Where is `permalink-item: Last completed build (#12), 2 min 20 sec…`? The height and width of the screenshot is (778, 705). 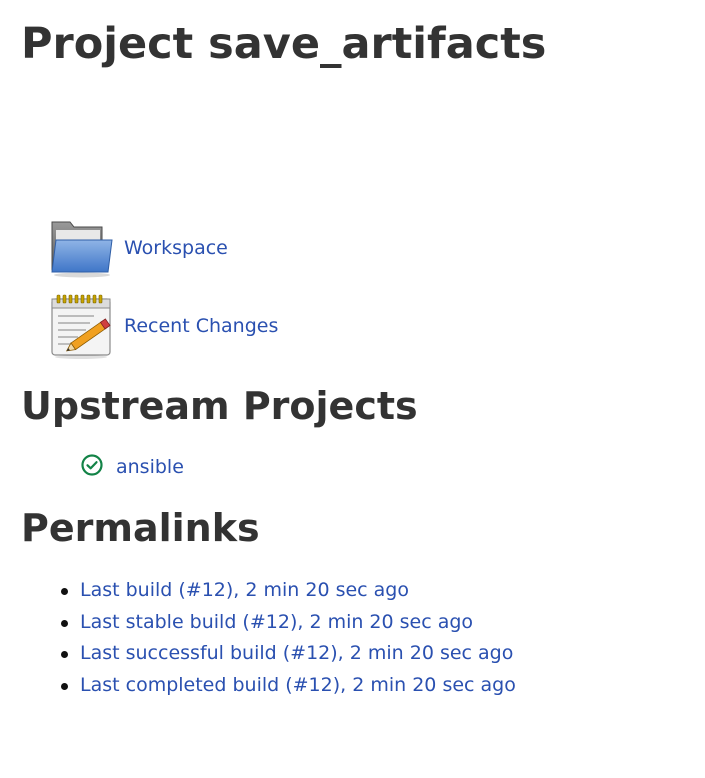
permalink-item: Last completed build (#12), 2 min 20 sec… is located at coordinates (288, 686).